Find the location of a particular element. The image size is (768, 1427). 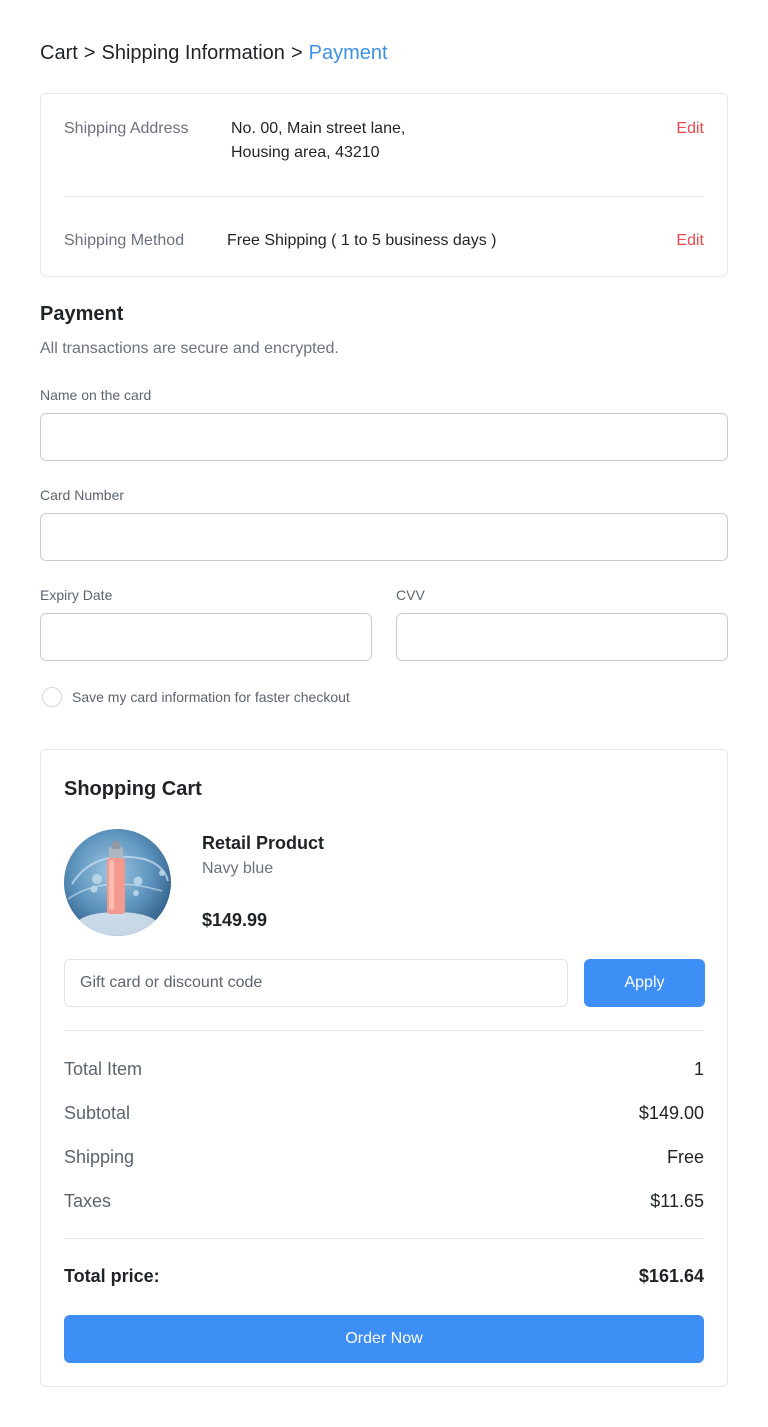

shipping-address-label: Shipping Address is located at coordinates (126, 128).